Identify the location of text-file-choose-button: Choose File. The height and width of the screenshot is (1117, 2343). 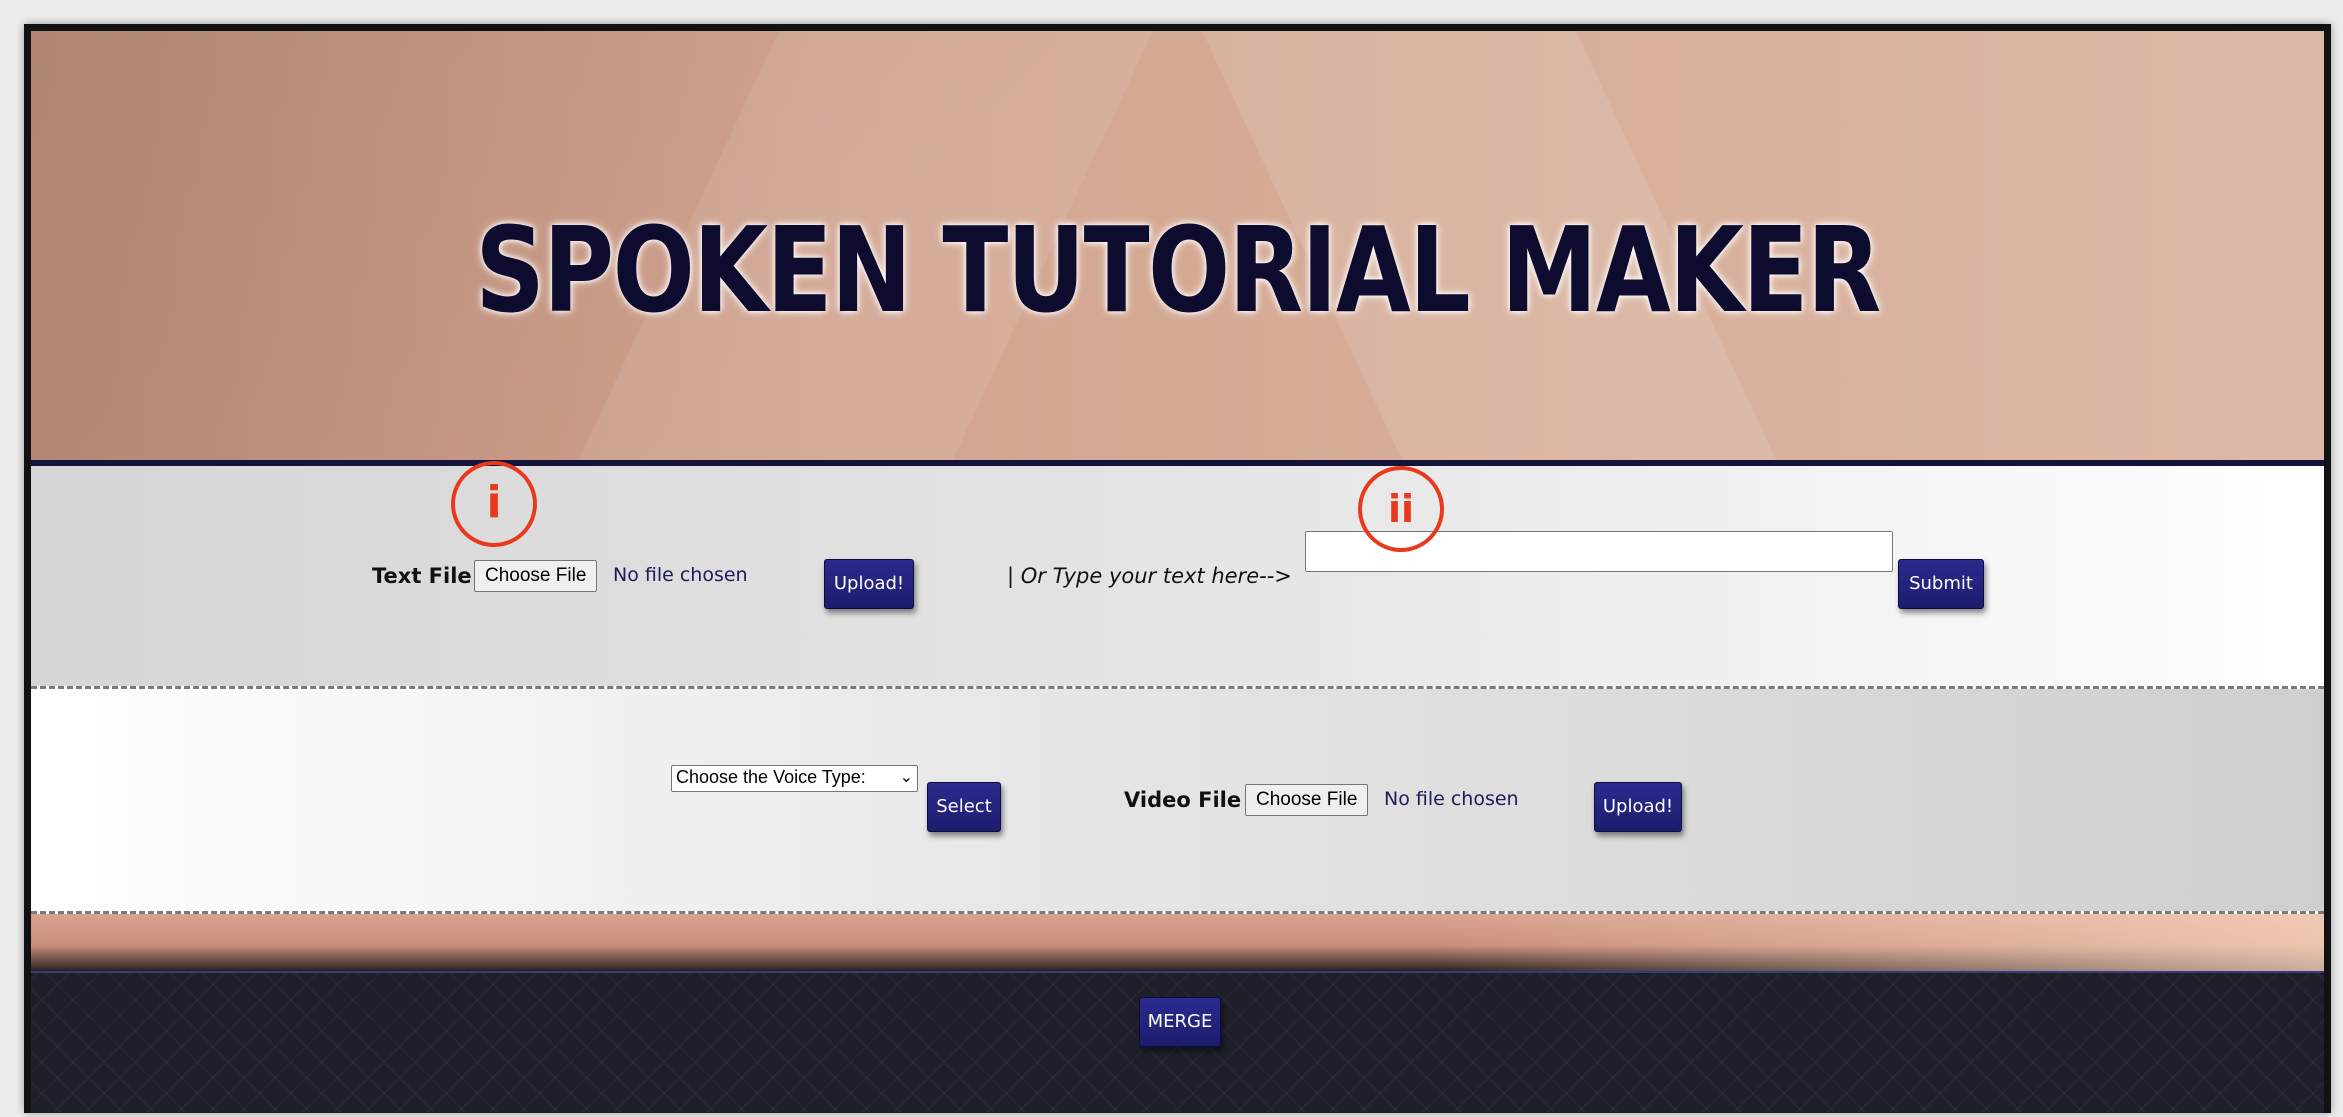
(536, 576).